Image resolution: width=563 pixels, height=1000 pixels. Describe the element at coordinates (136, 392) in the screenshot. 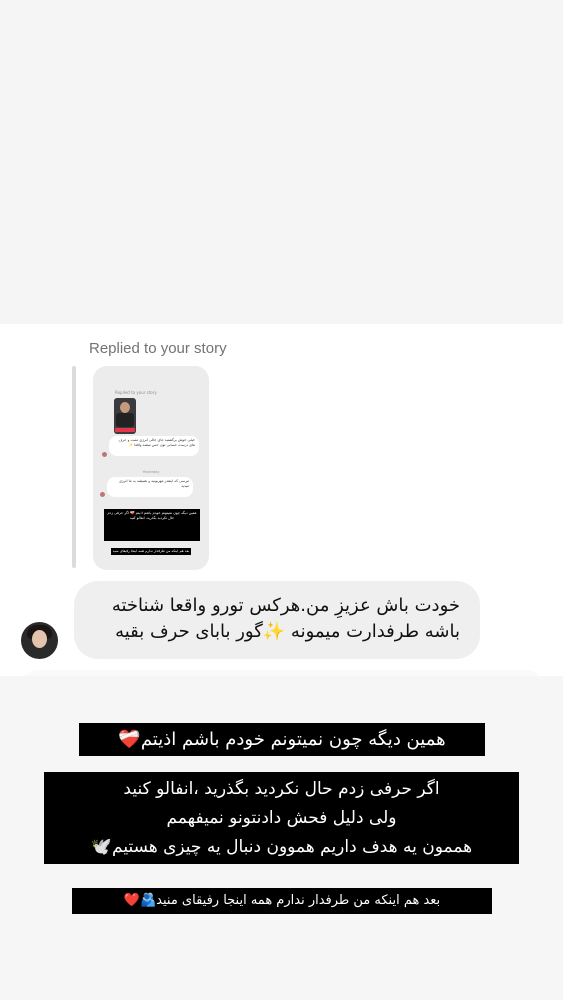

I see `thumbnail-replied-label: Replied to your story` at that location.